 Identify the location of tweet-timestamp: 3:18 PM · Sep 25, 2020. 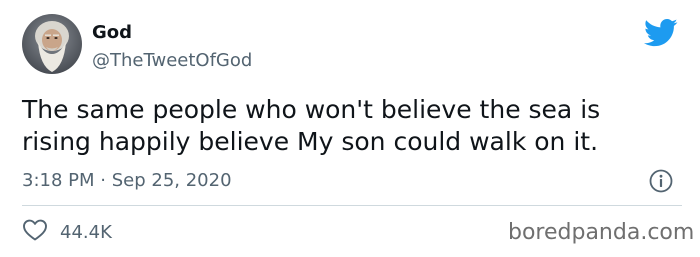
(127, 181).